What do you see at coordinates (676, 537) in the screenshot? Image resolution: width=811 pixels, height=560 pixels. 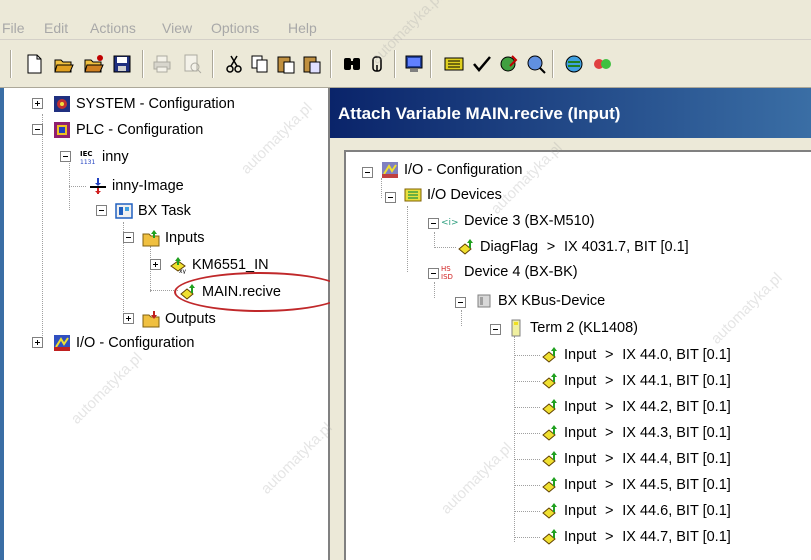 I see `variable-address: IX 44.7, BIT [0.1]` at bounding box center [676, 537].